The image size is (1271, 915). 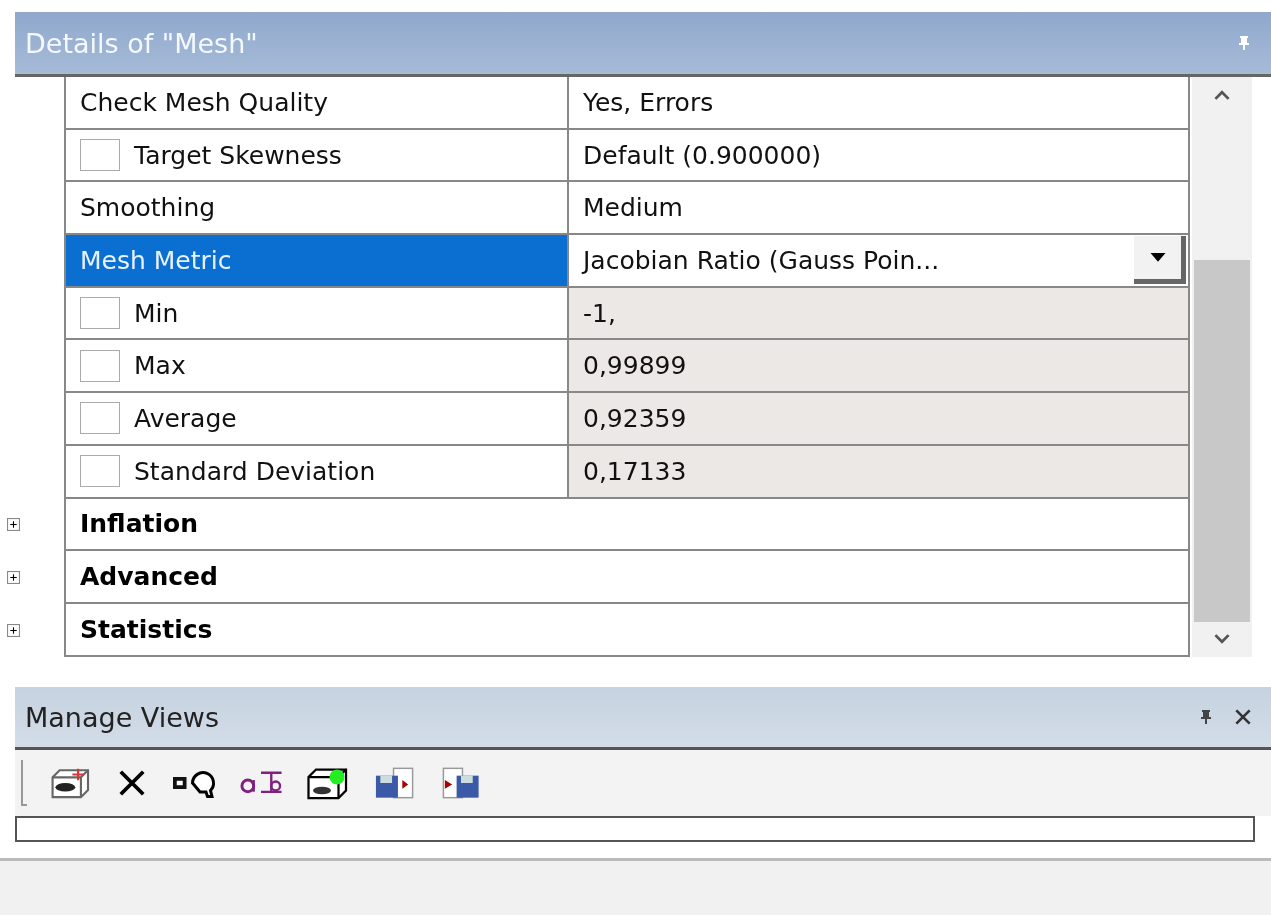 What do you see at coordinates (1222, 440) in the screenshot?
I see `scrollbar-thumb` at bounding box center [1222, 440].